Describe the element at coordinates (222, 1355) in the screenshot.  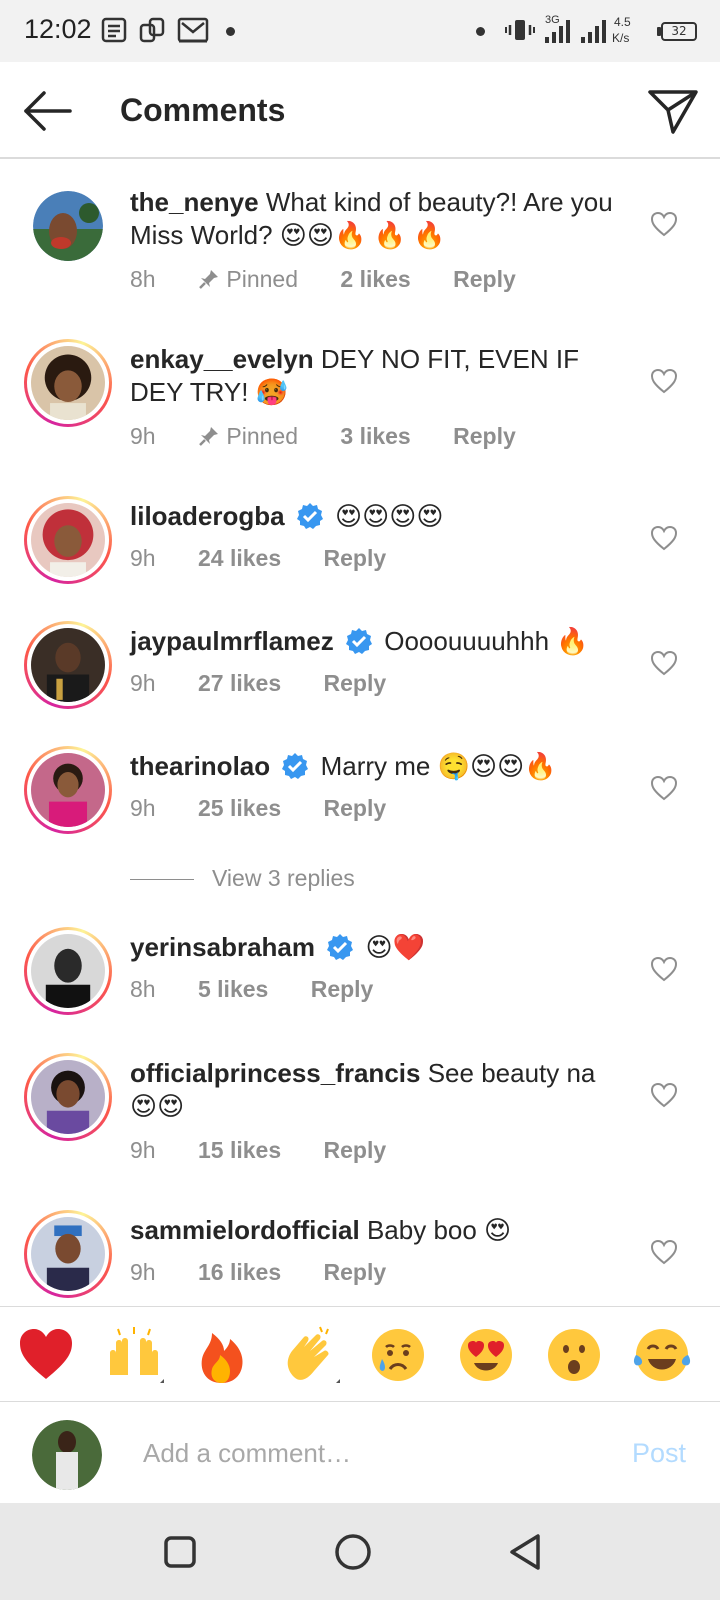
I see `reaction-fire` at that location.